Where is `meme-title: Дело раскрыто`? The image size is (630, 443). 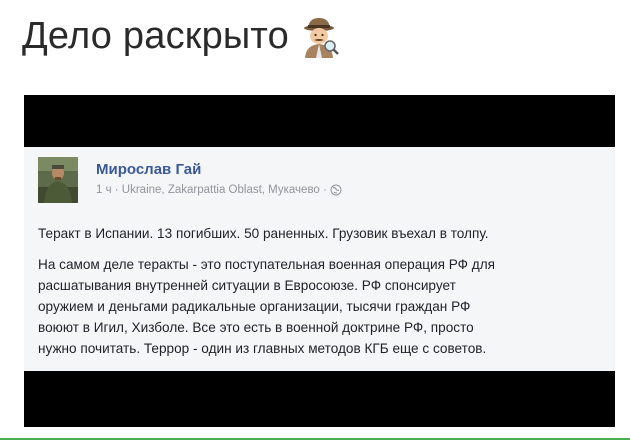 meme-title: Дело раскрыто is located at coordinates (181, 36).